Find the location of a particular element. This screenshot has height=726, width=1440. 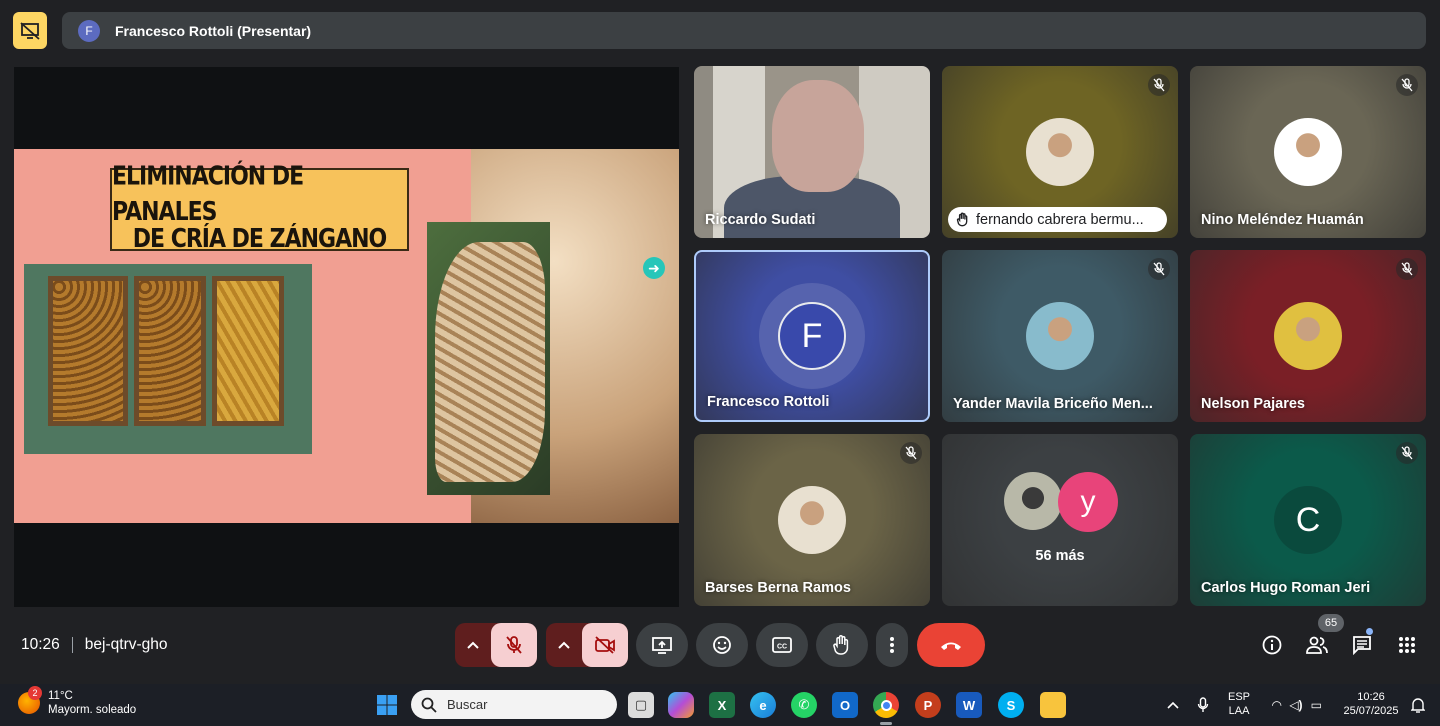

taskbar-clock: 10:26 25/07/2025 is located at coordinates (1371, 704).